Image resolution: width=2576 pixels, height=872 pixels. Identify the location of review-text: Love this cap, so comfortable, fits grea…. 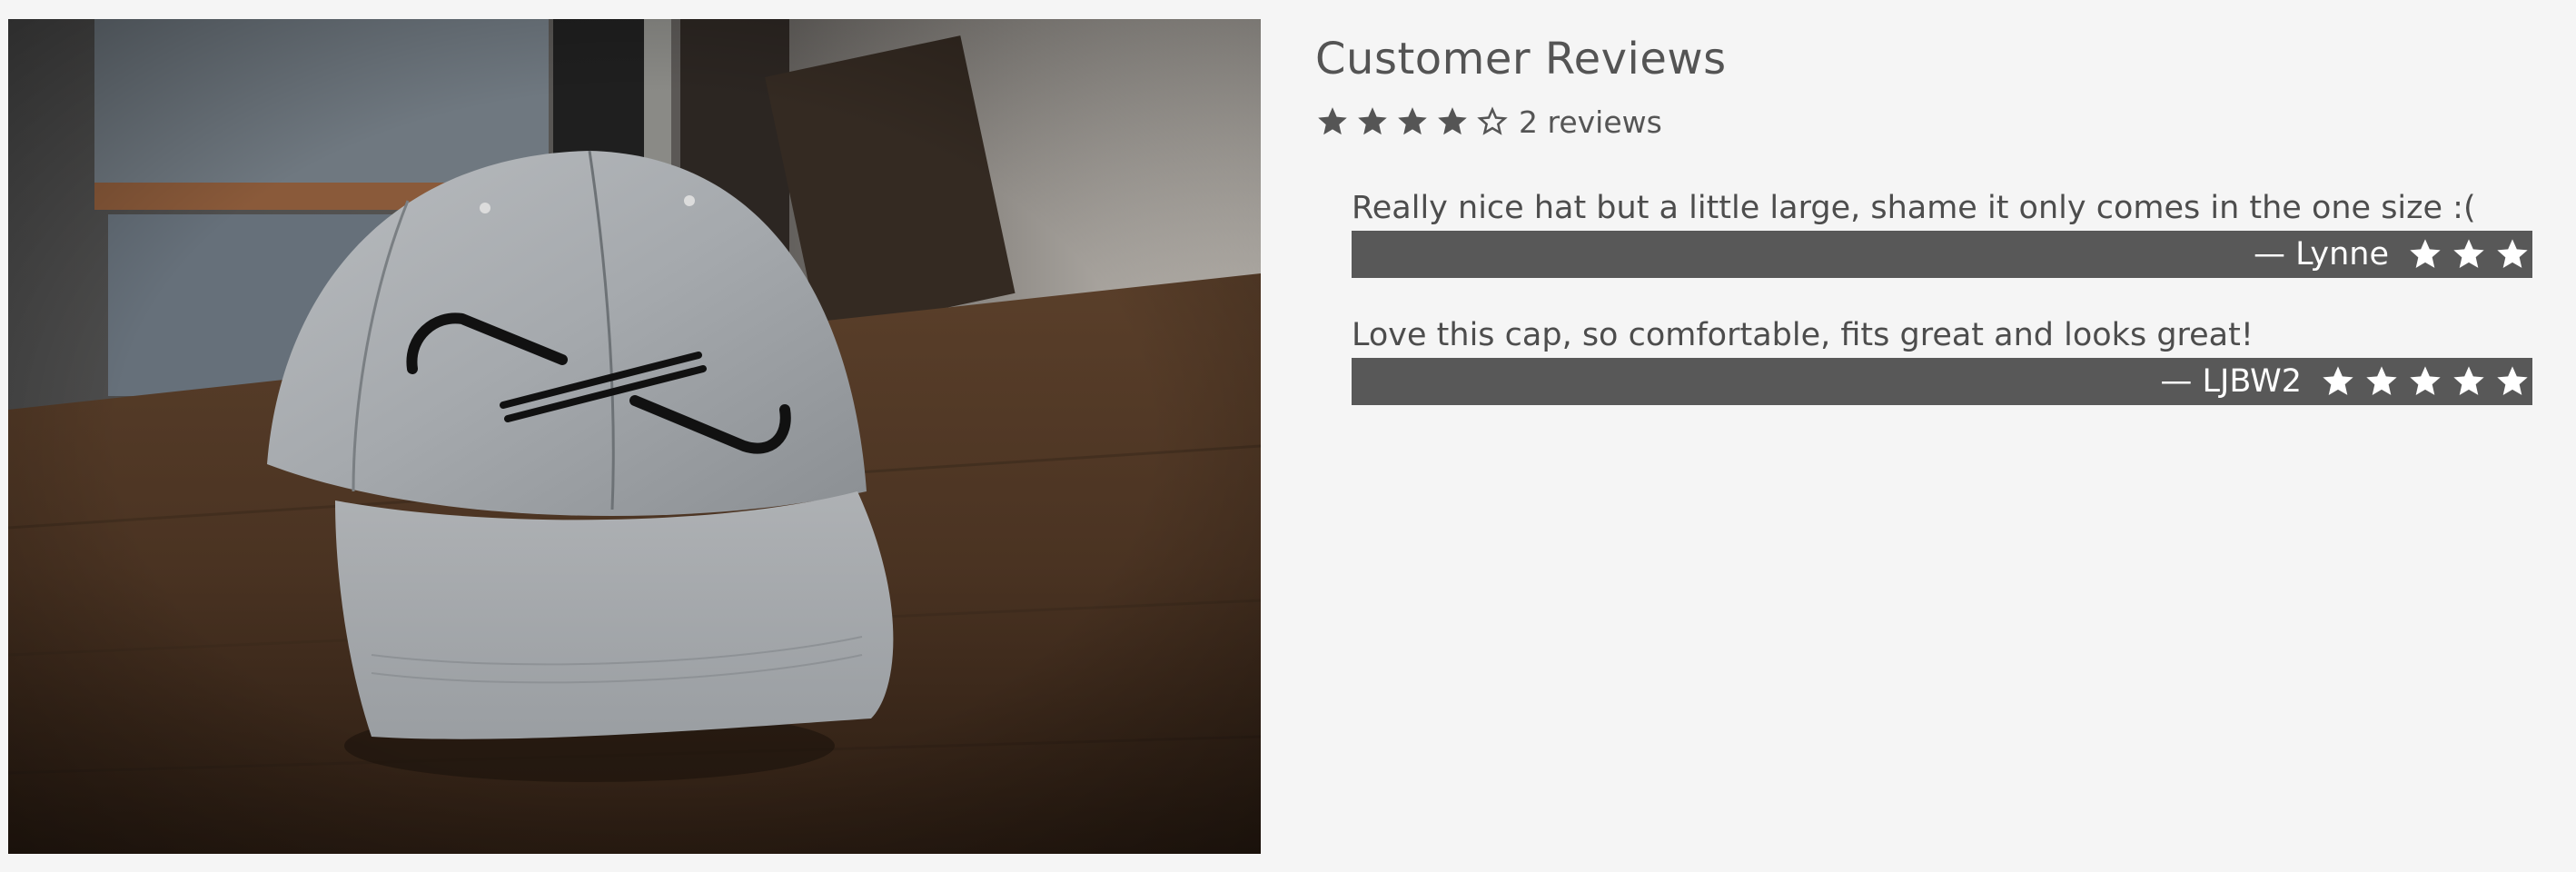
(1803, 335).